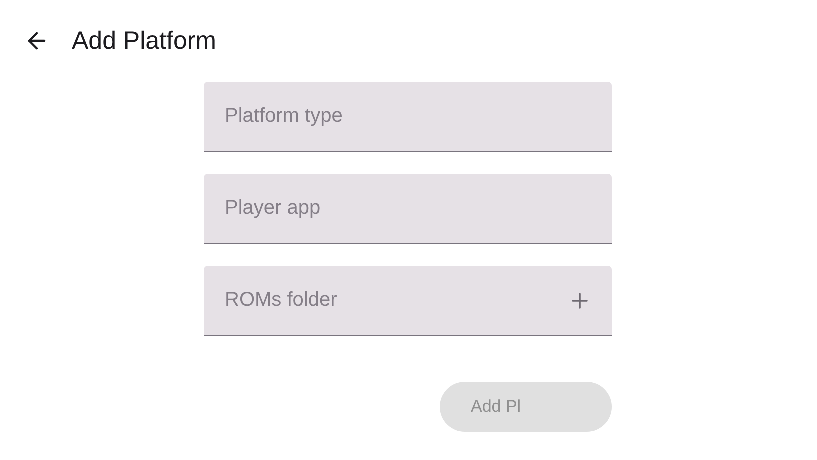 This screenshot has width=817, height=460. Describe the element at coordinates (408, 301) in the screenshot. I see `input-field: ROMs folder` at that location.